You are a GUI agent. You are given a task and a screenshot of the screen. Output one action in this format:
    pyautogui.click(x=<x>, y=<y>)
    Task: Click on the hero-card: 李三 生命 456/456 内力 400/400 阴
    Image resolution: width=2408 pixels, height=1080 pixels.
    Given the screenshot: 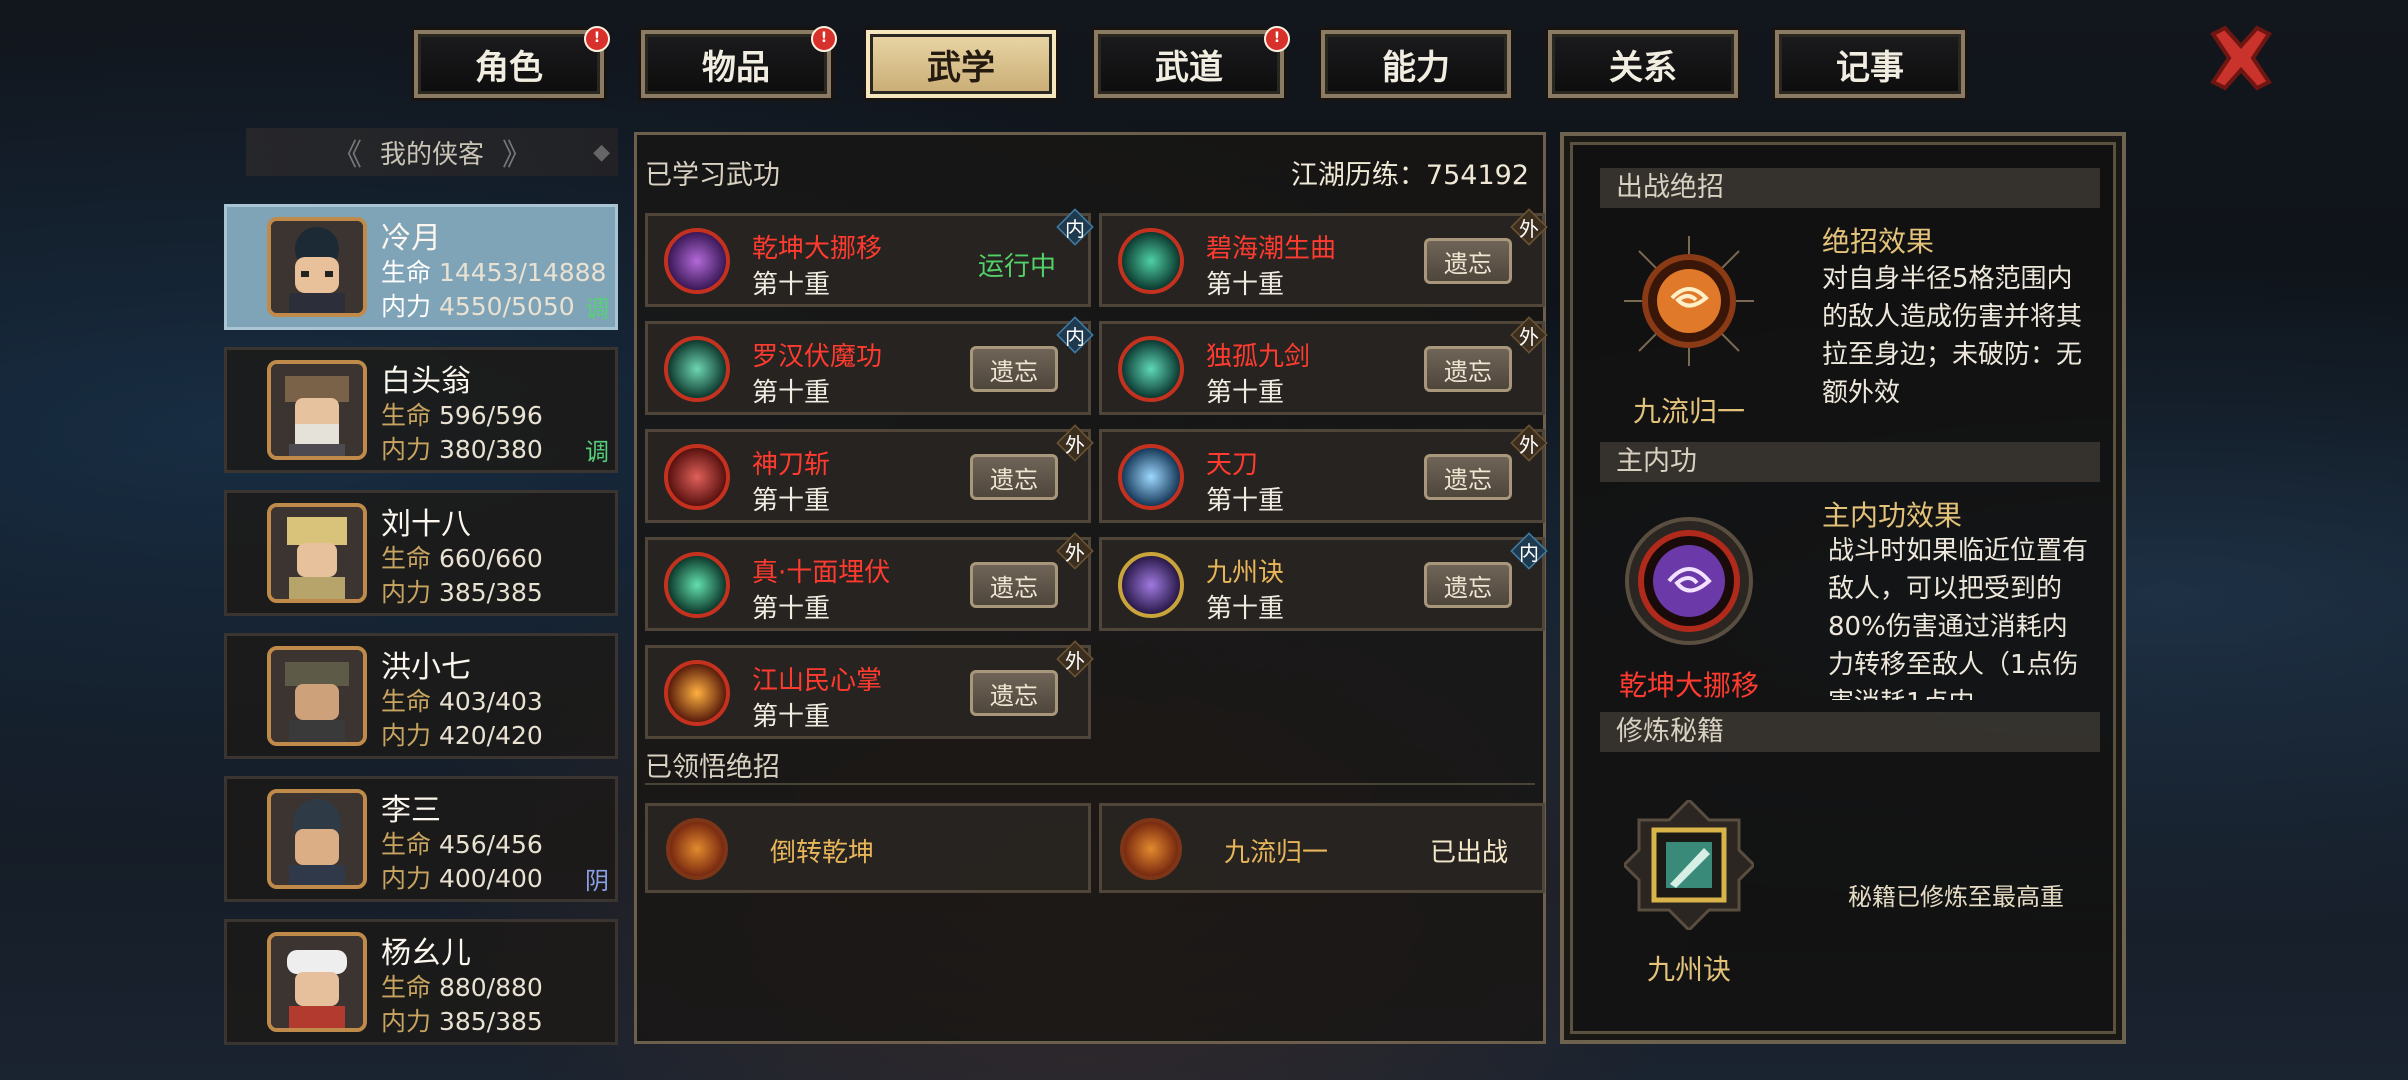 What is the action you would take?
    pyautogui.click(x=421, y=839)
    